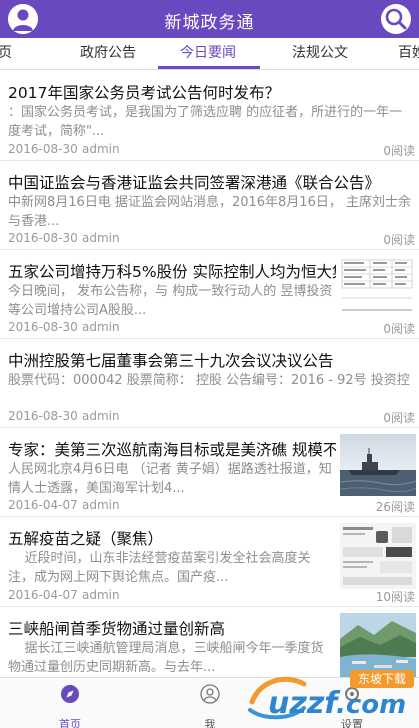 The width and height of the screenshot is (419, 728). I want to click on svg-text: 东坡下载, so click(382, 679).